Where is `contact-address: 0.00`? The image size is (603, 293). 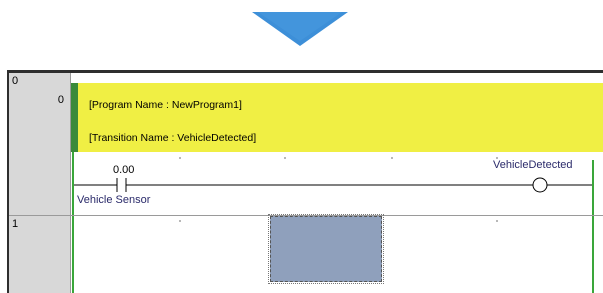
contact-address: 0.00 is located at coordinates (124, 170).